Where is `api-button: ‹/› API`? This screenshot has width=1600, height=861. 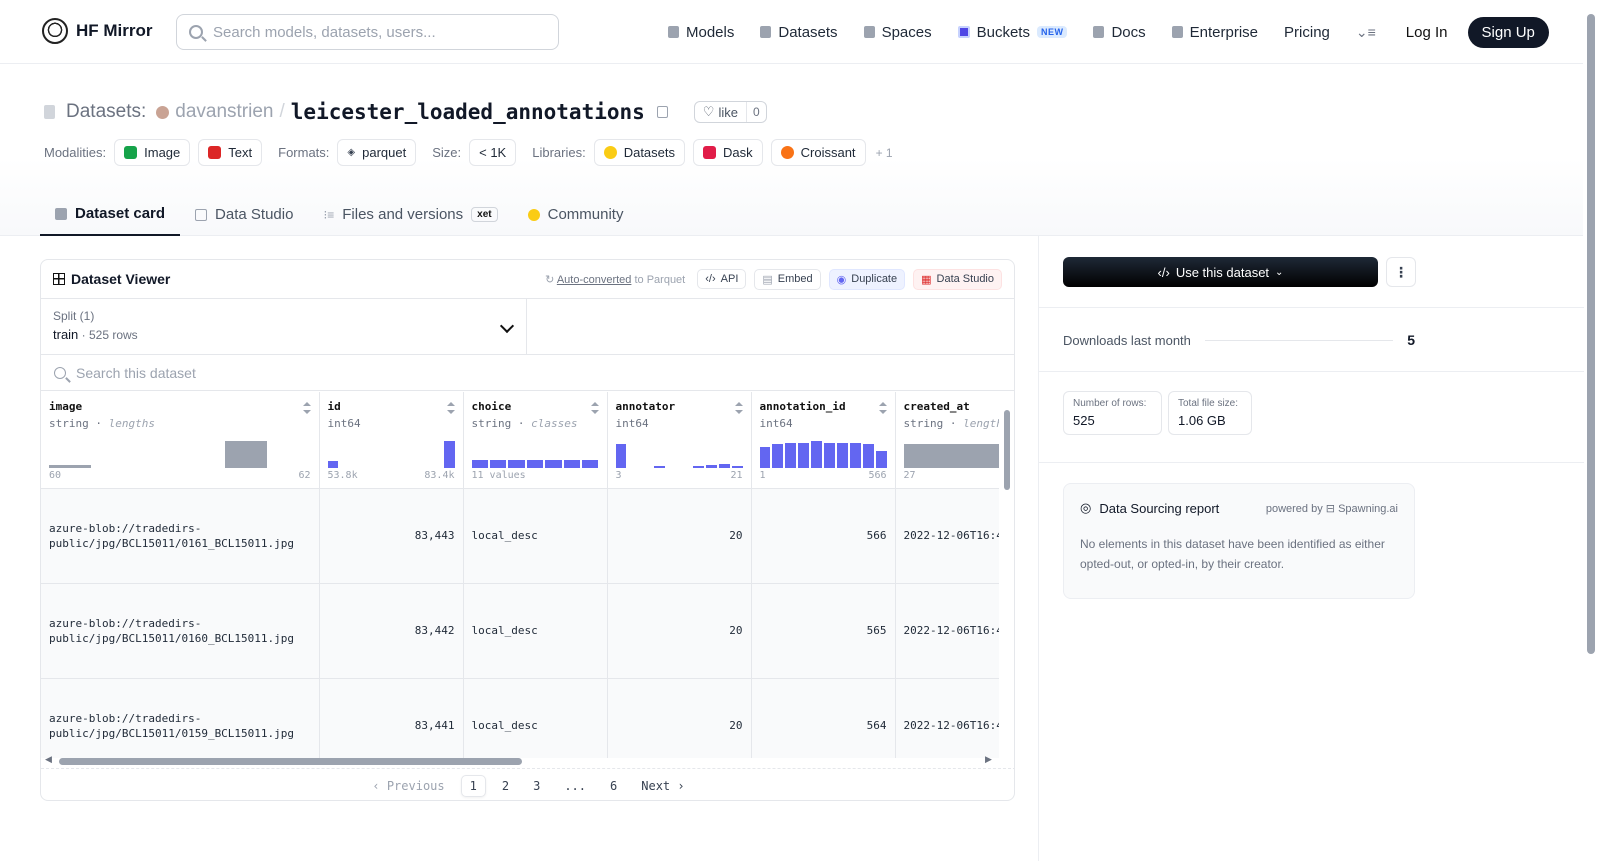
api-button: ‹/› API is located at coordinates (722, 279).